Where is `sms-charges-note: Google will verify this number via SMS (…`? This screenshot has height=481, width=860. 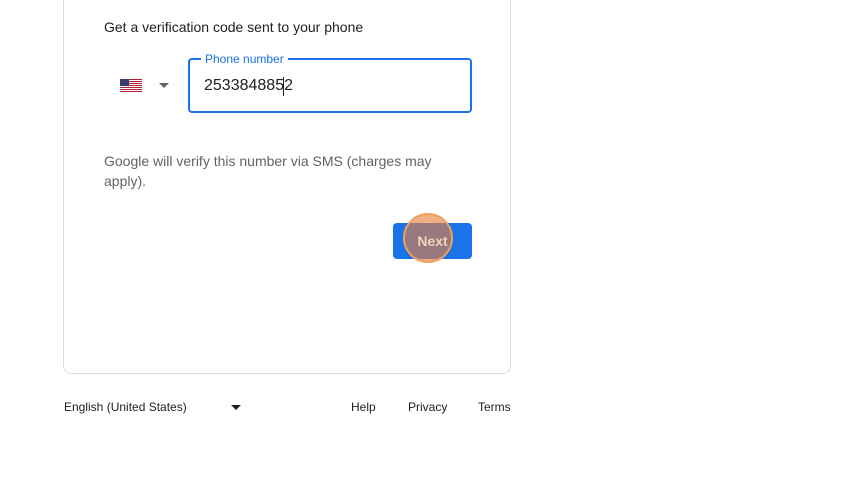
sms-charges-note: Google will verify this number via SMS (… is located at coordinates (268, 171).